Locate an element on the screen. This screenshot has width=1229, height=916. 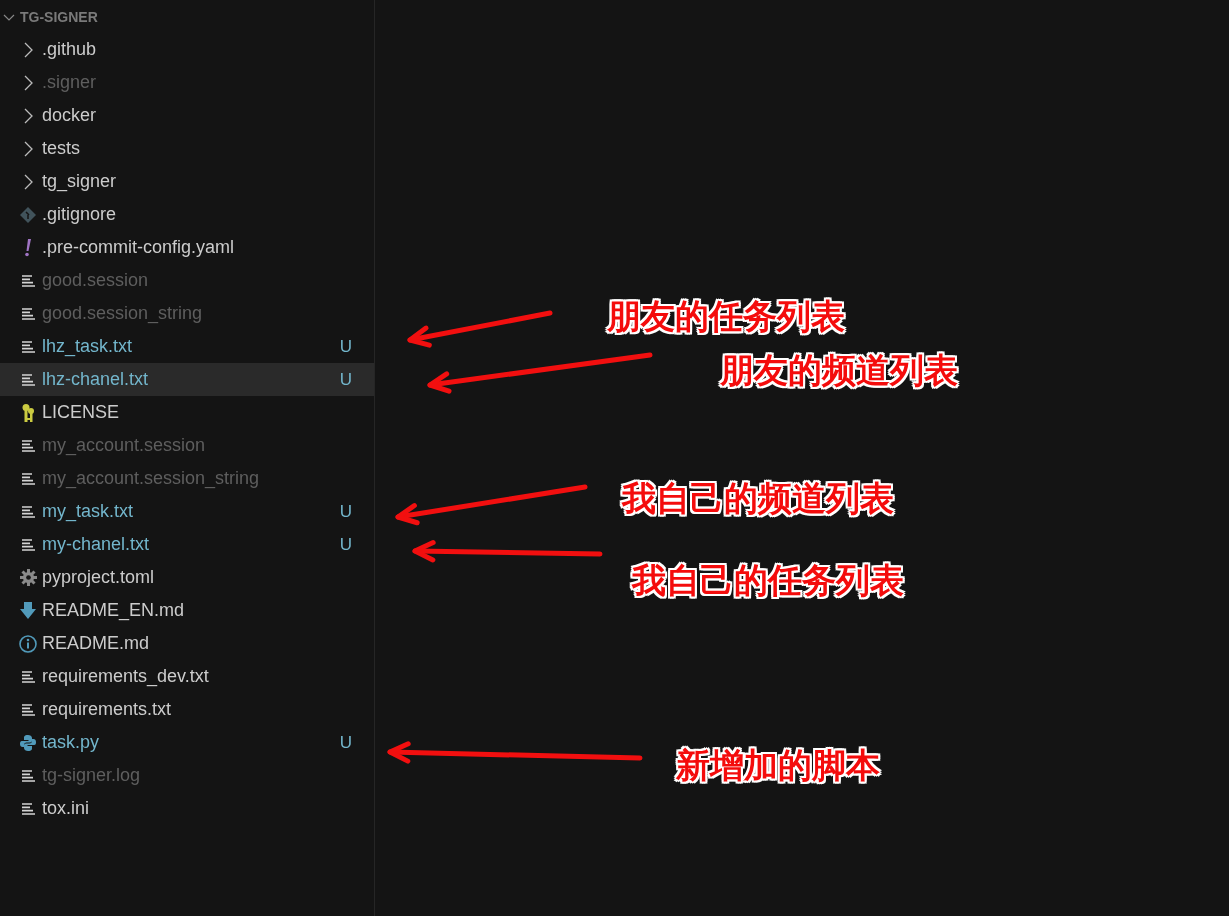
keys-icon is located at coordinates (28, 412).